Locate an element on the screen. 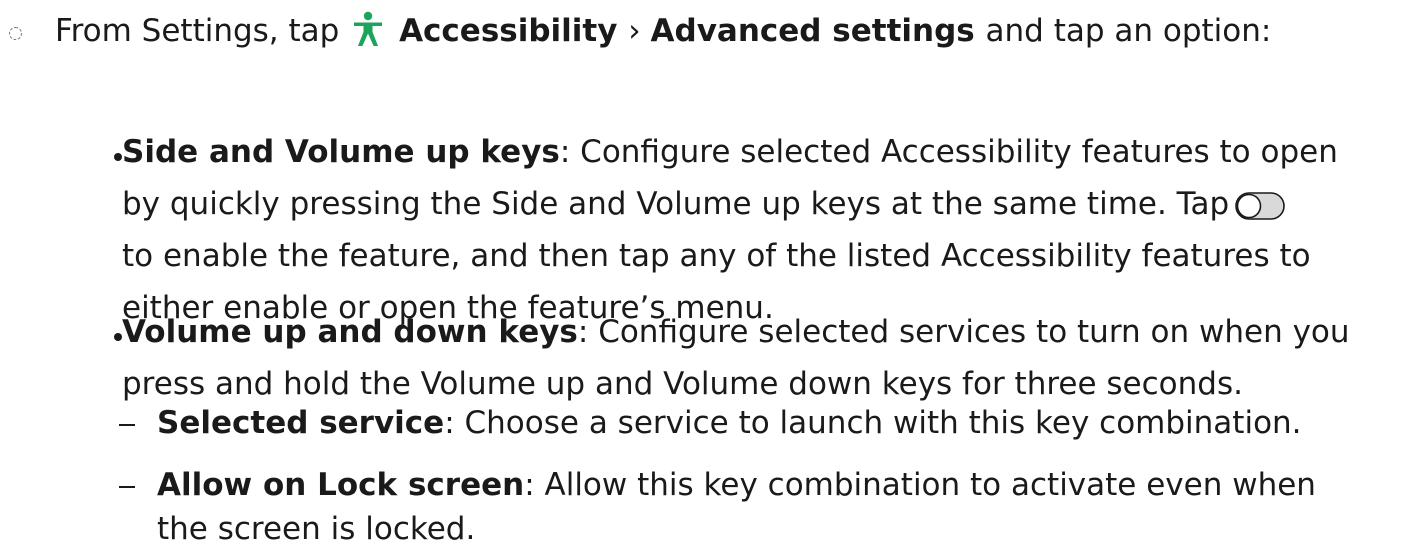  bullet-term: Volume up and down keys is located at coordinates (350, 332).